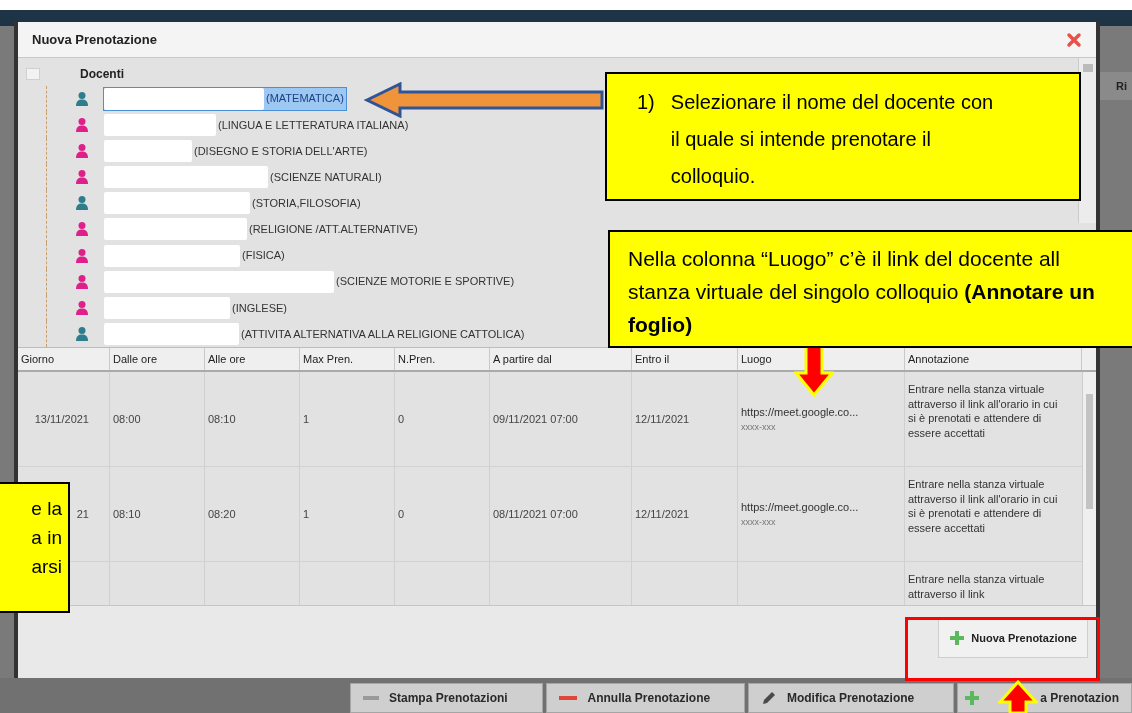 The height and width of the screenshot is (713, 1132). I want to click on minus-icon, so click(568, 698).